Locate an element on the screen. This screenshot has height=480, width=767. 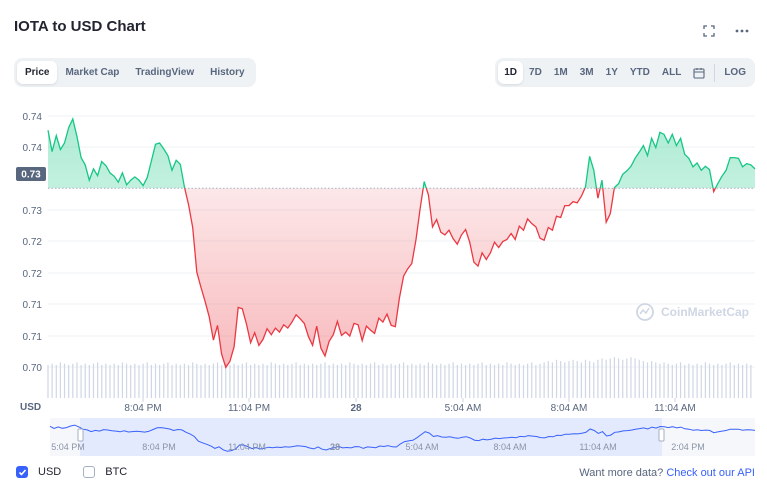
x-tick-label: 8:04 PM is located at coordinates (142, 408).